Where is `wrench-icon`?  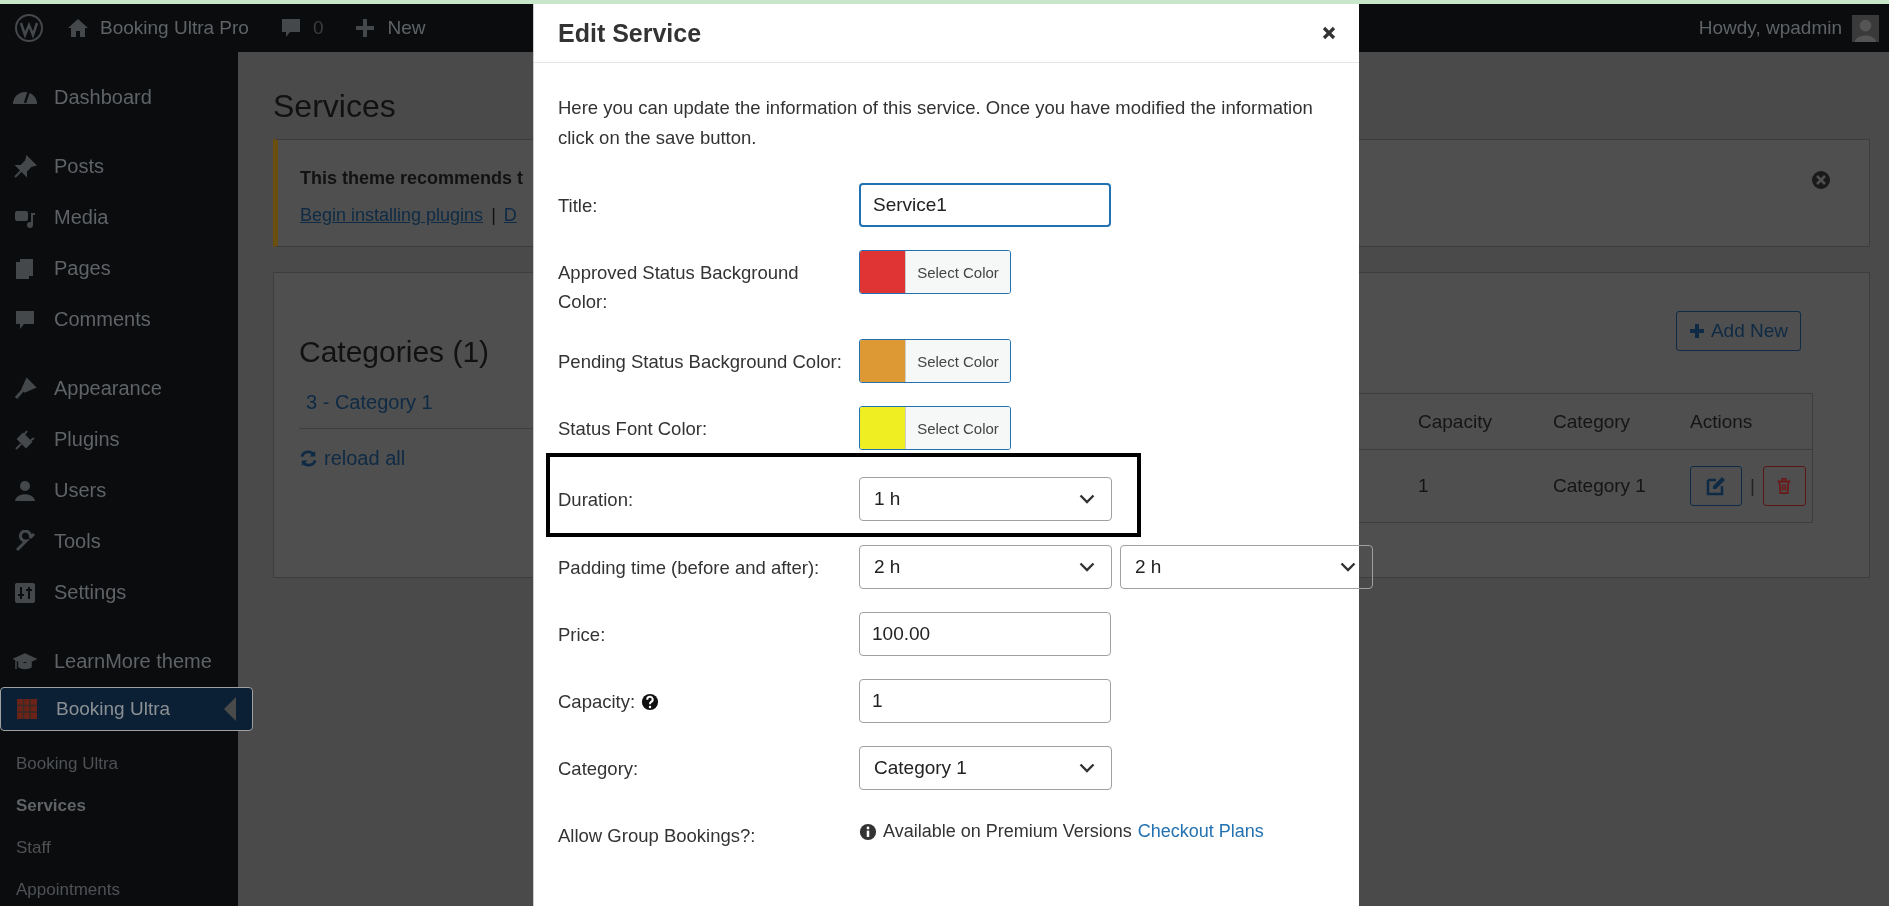
wrench-icon is located at coordinates (25, 541).